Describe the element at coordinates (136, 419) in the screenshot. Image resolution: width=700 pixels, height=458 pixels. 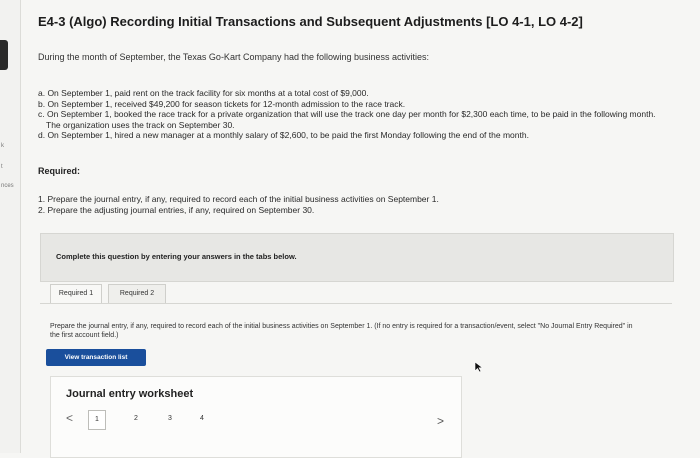
I see `page-2-button: 2` at that location.